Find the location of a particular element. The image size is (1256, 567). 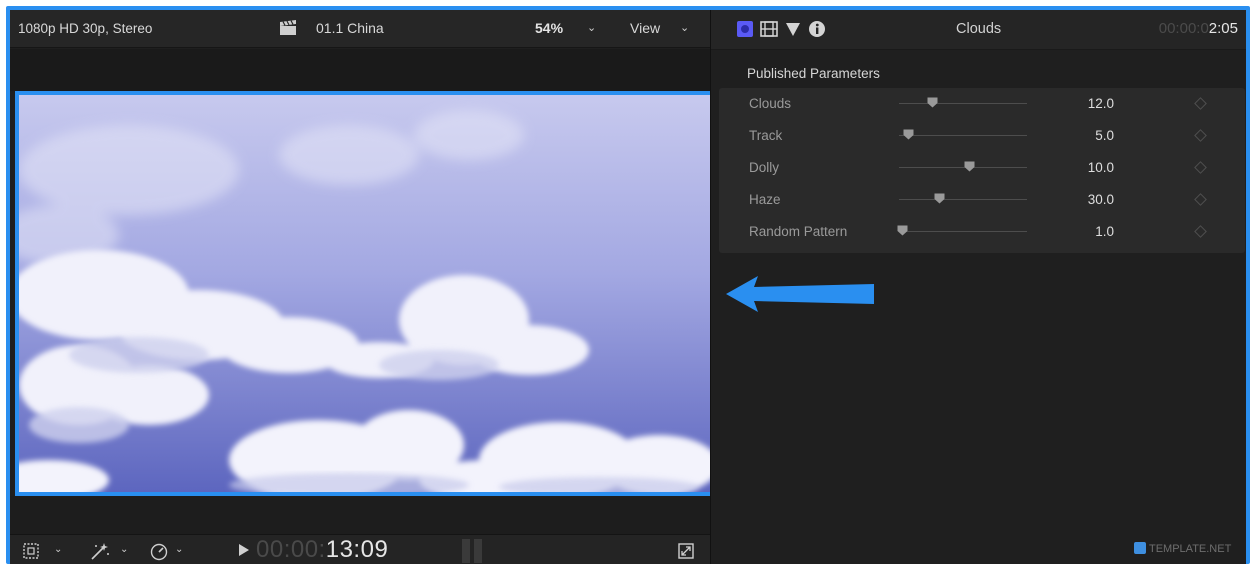

fullscreen-icon is located at coordinates (686, 551).